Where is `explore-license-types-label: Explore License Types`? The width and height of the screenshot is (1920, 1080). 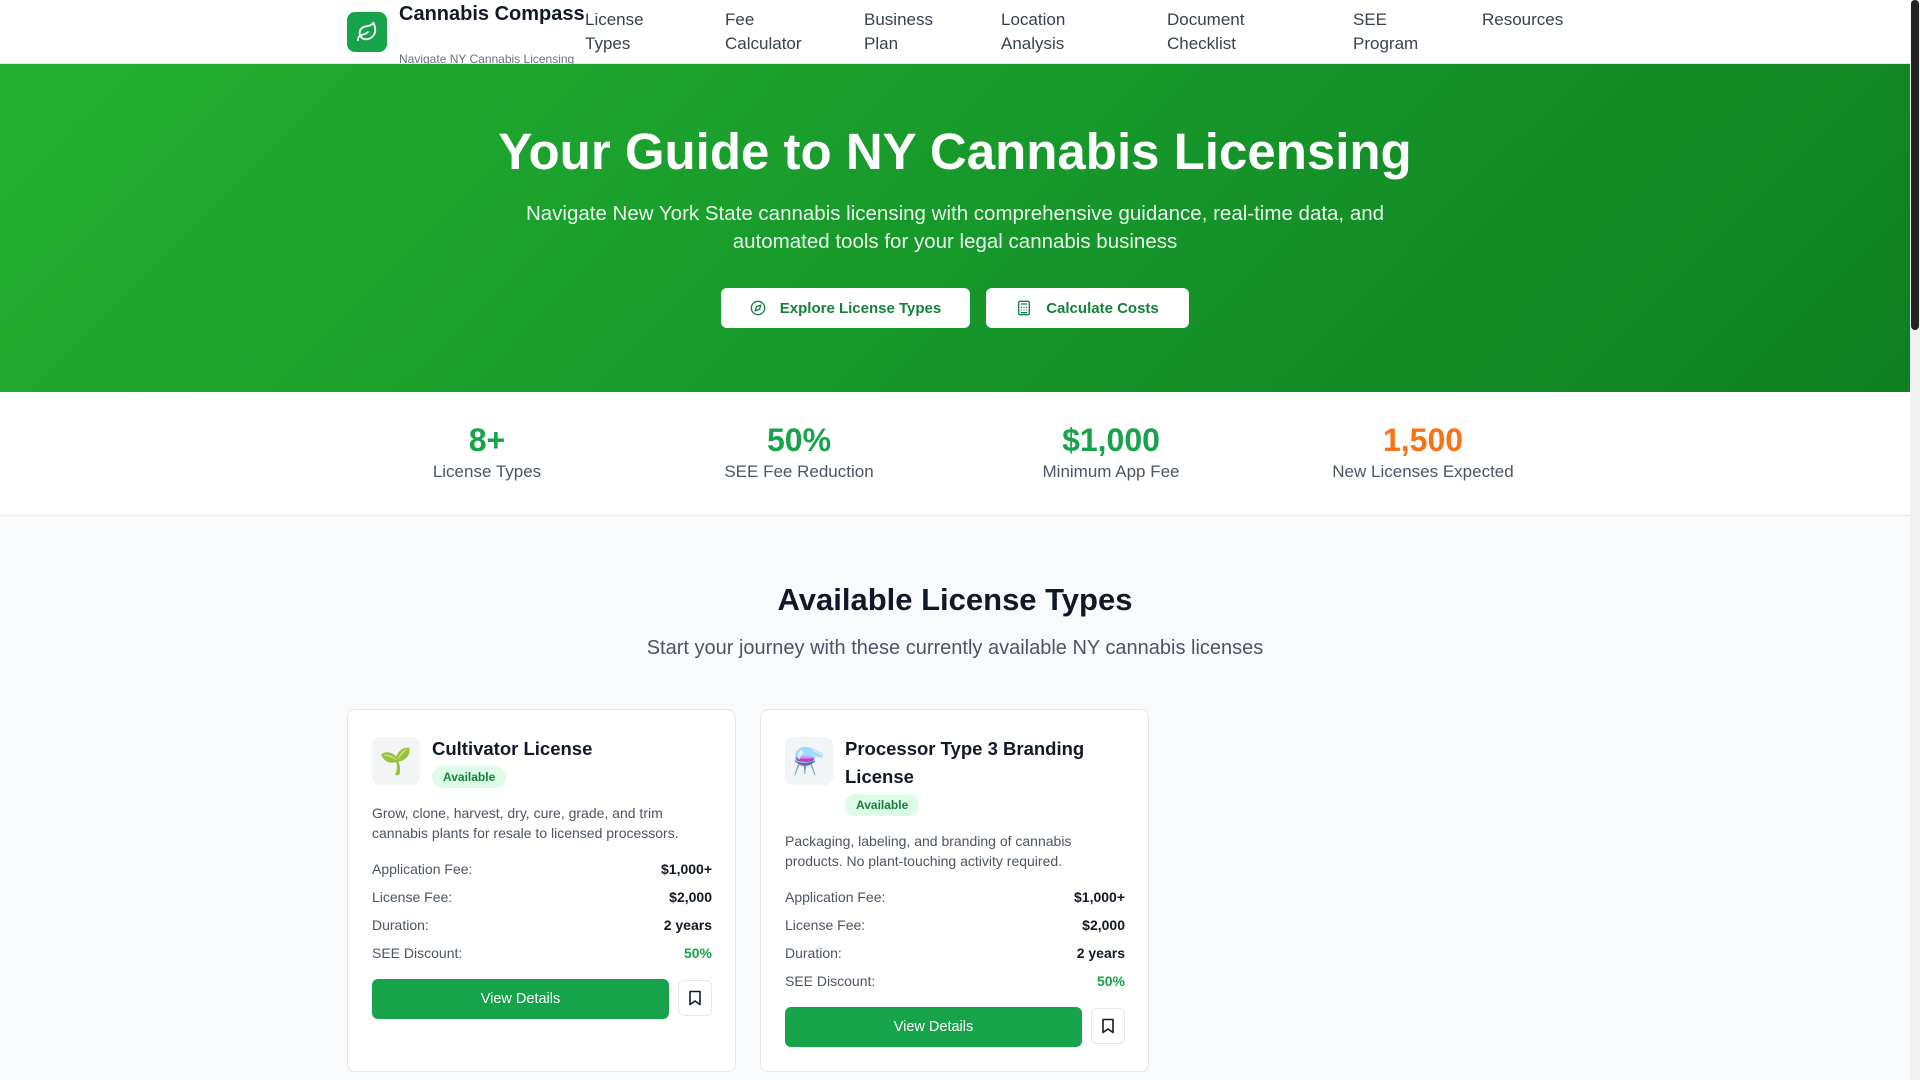
explore-license-types-label: Explore License Types is located at coordinates (860, 308).